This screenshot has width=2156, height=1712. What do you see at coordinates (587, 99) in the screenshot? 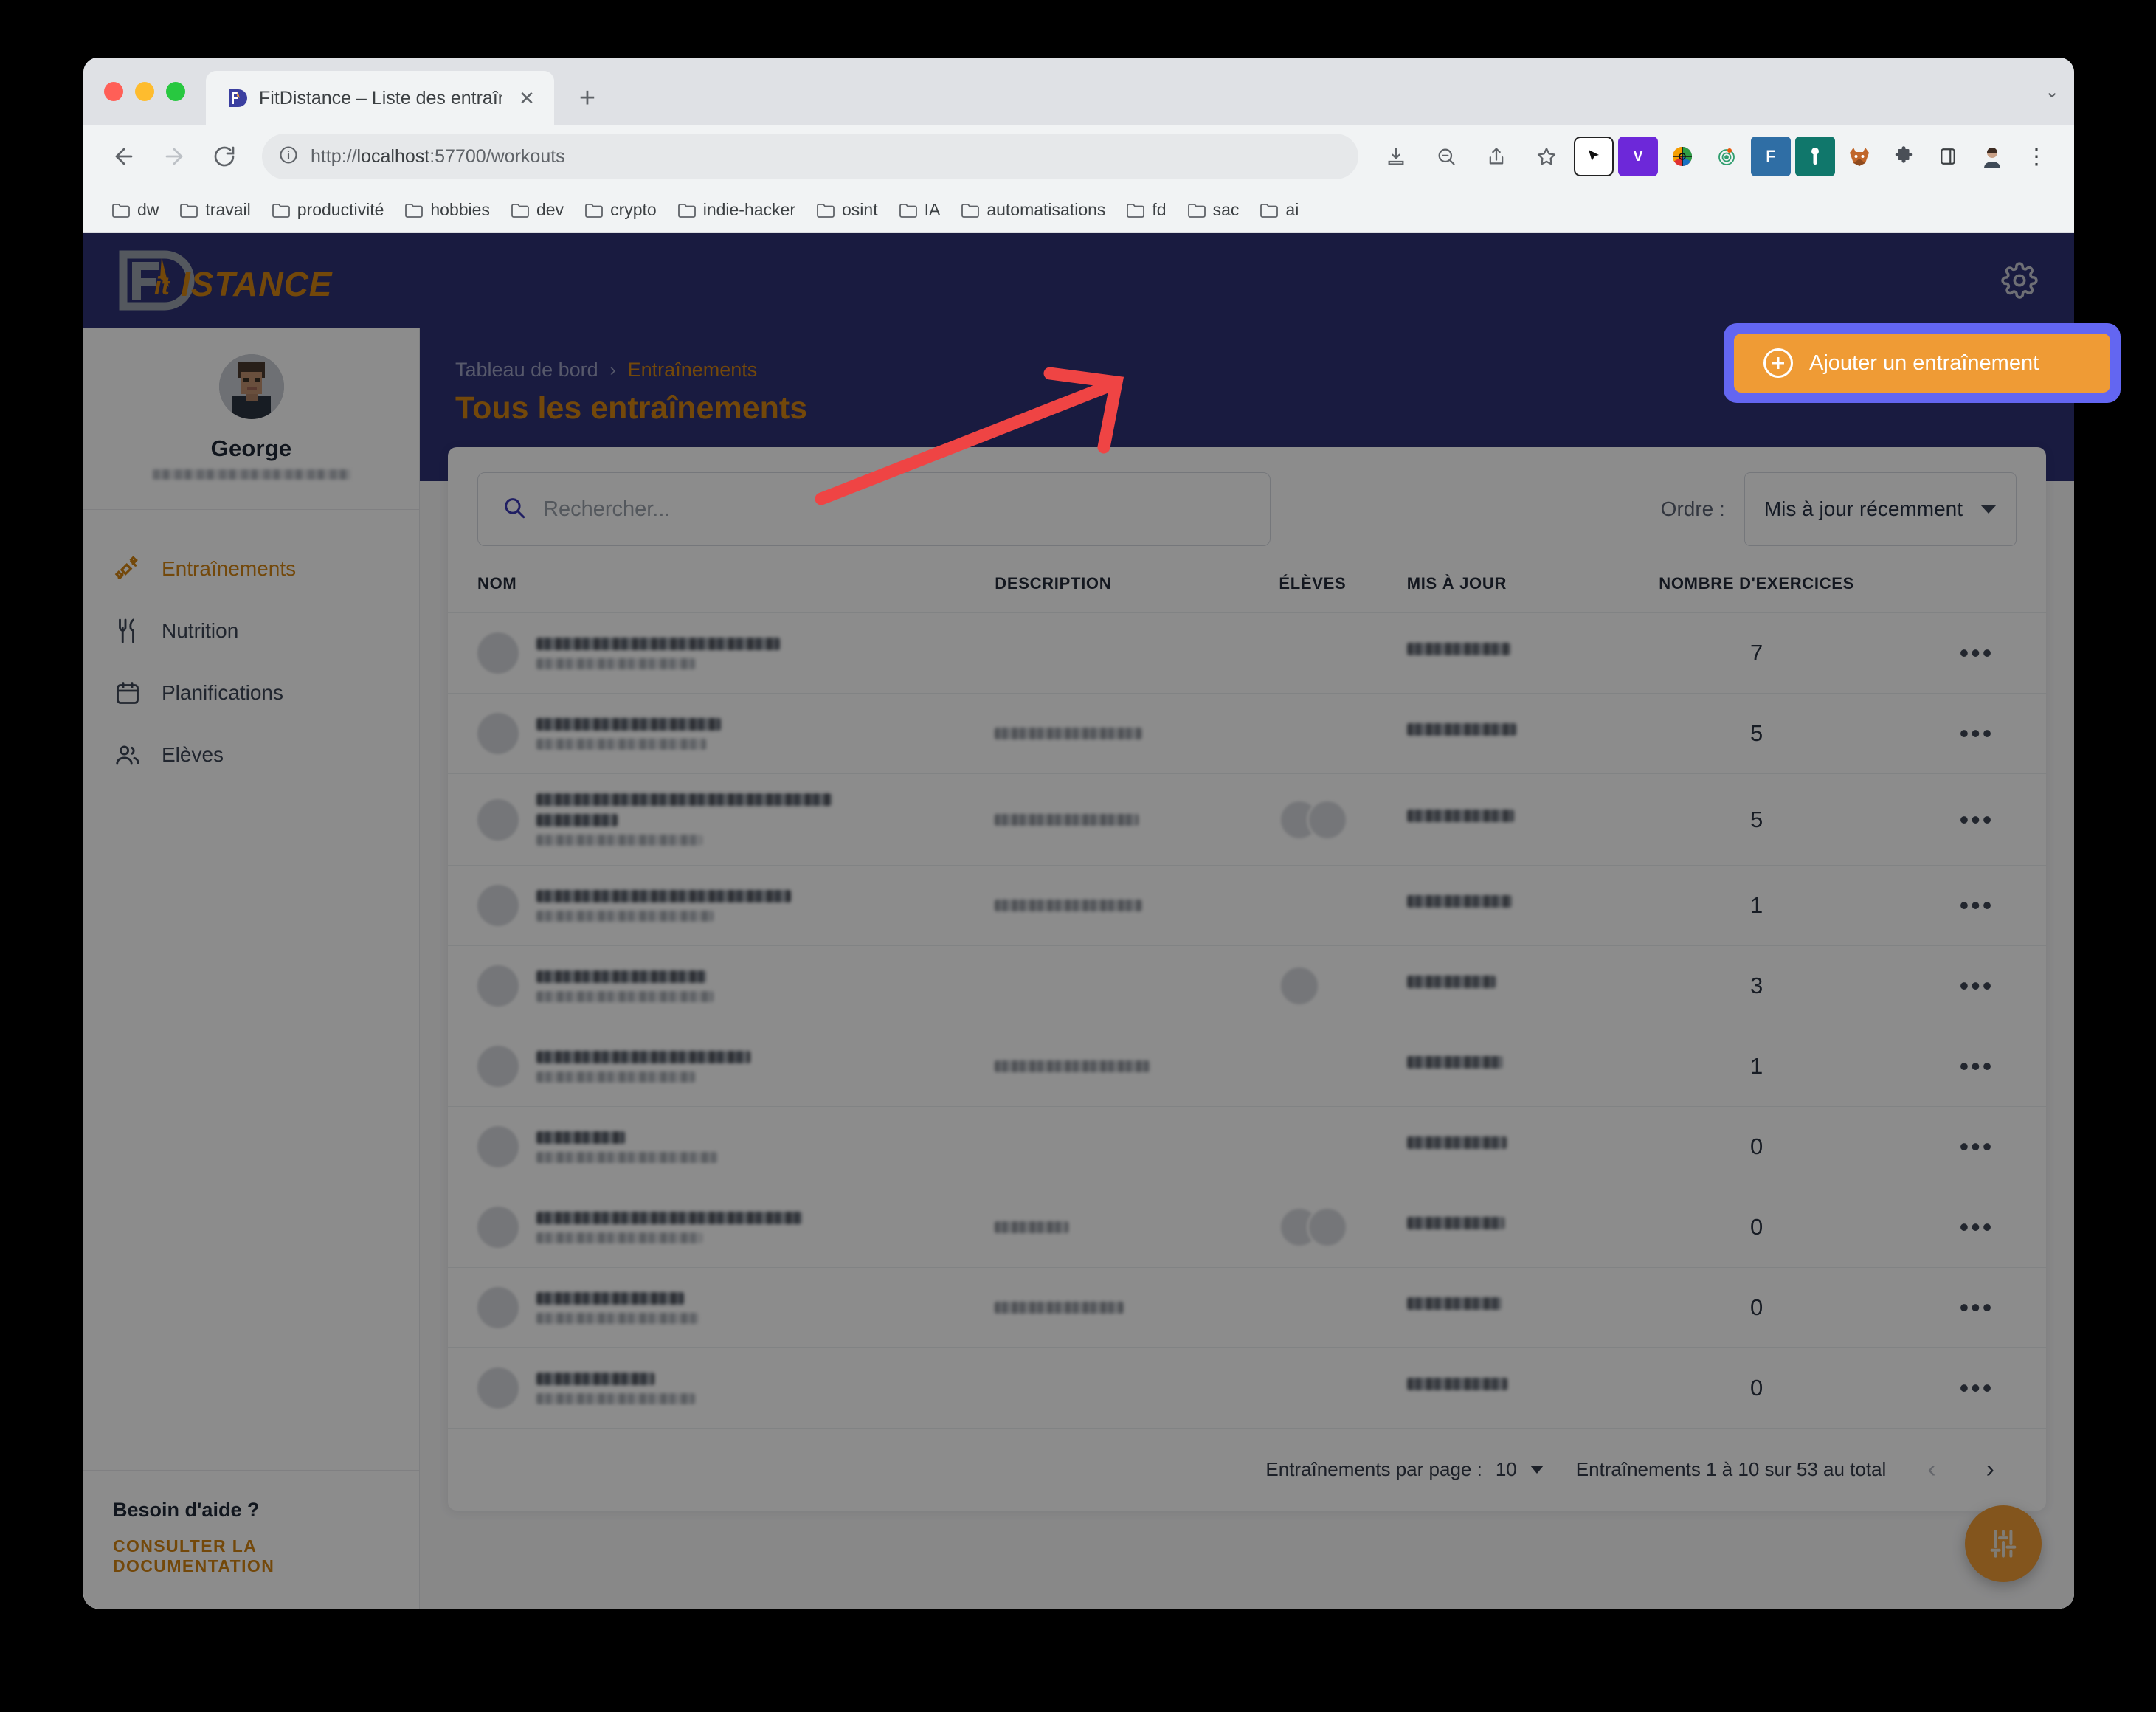
I see `new-tab-button: +` at bounding box center [587, 99].